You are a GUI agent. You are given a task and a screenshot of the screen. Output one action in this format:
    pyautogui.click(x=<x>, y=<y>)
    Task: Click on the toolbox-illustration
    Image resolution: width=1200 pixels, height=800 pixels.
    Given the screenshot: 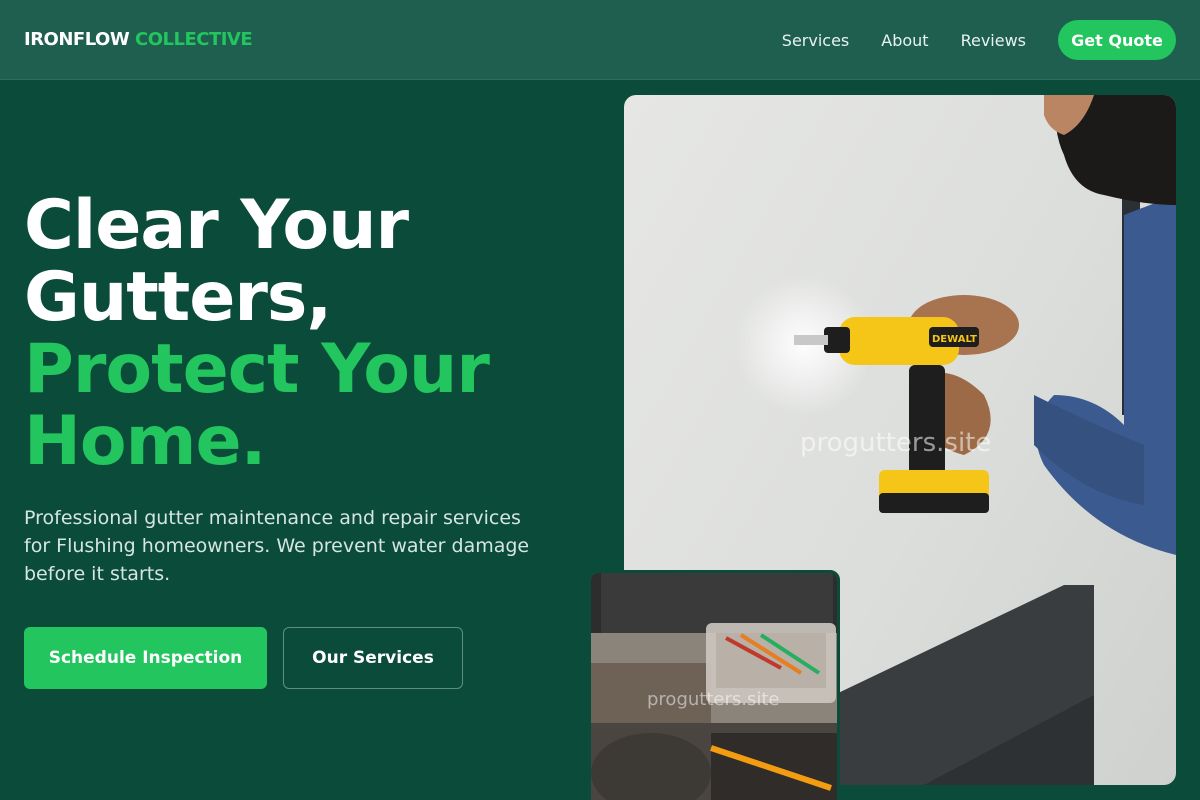 What is the action you would take?
    pyautogui.click(x=714, y=686)
    